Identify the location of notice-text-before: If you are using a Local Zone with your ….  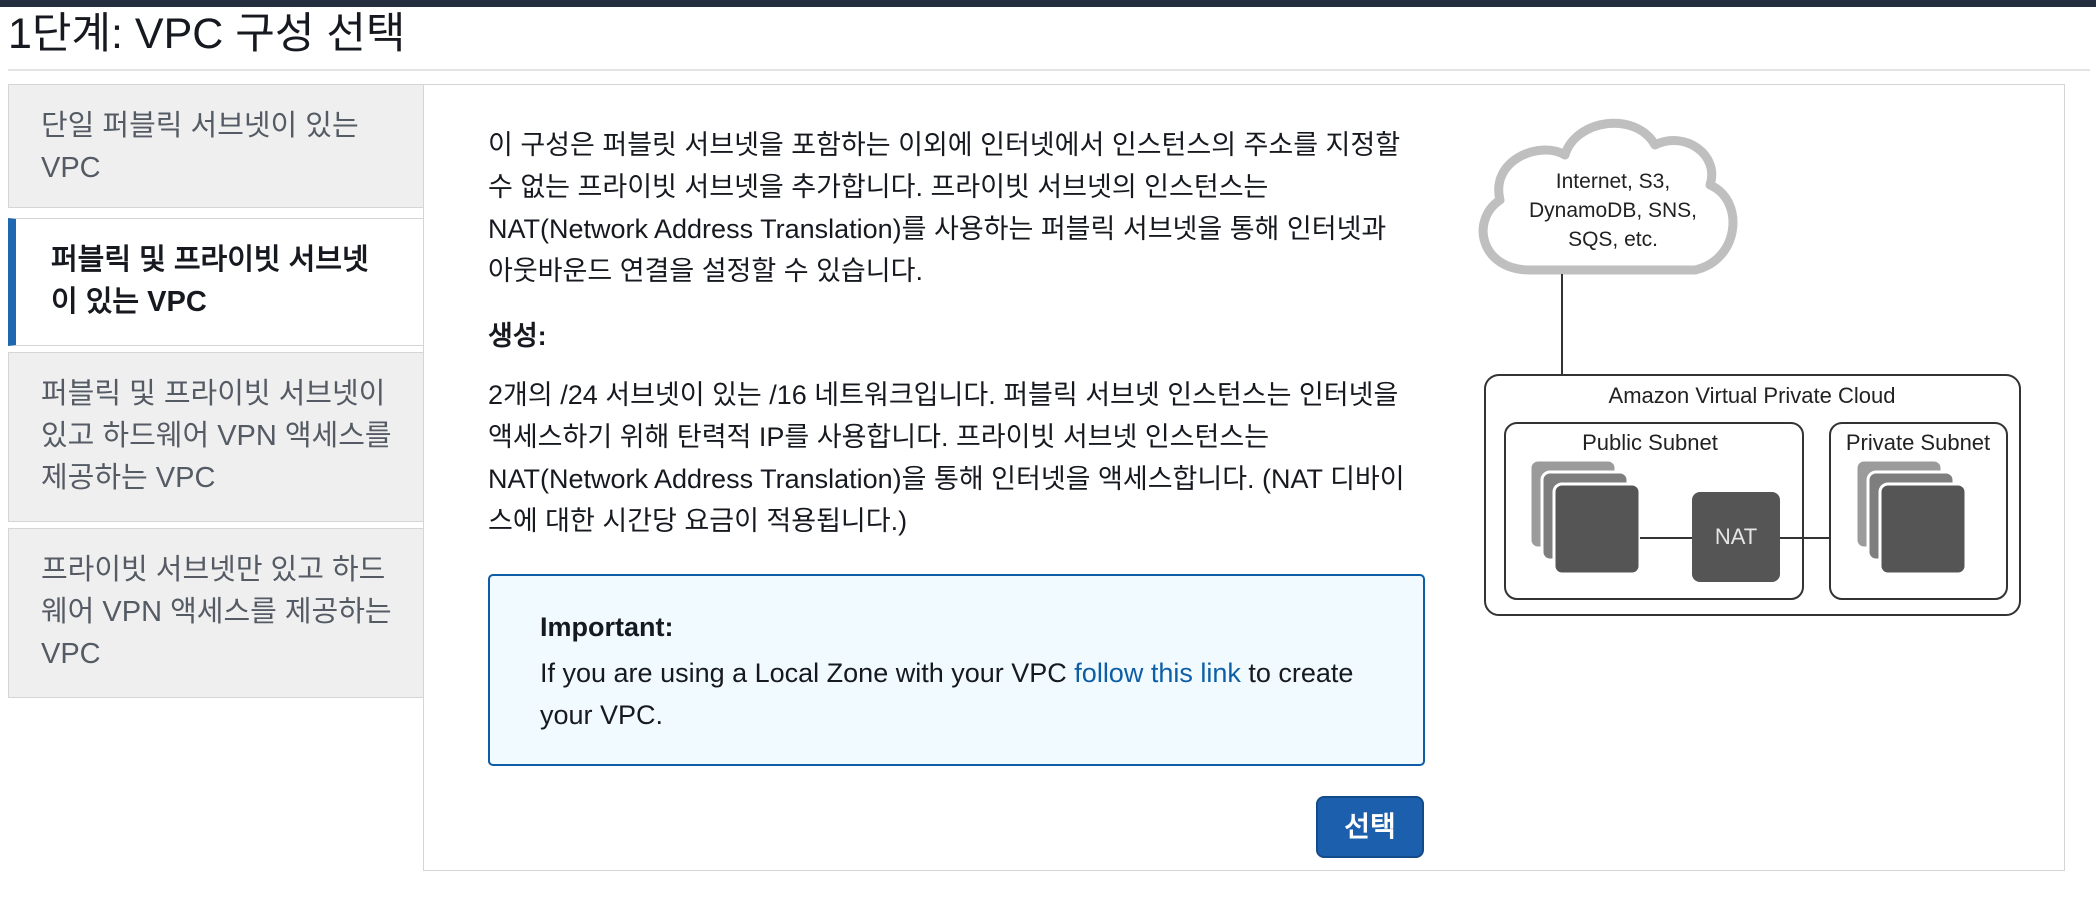
(803, 673).